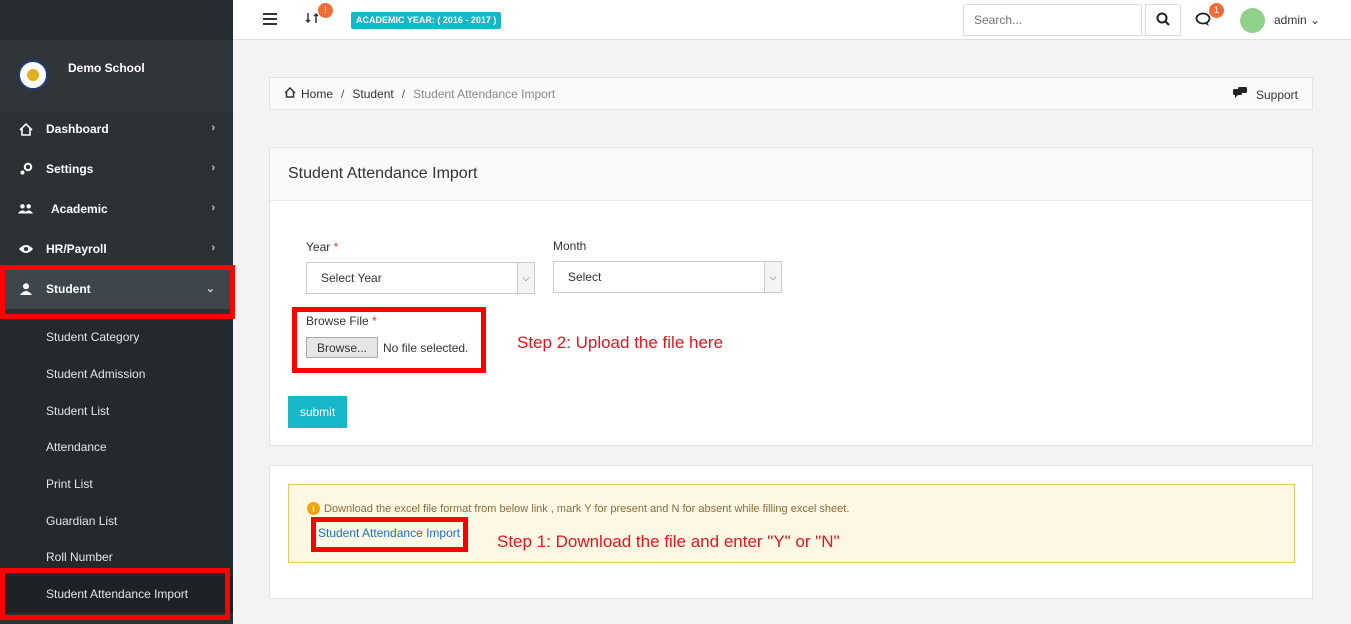  I want to click on browse-file-label: Browse File *, so click(341, 321).